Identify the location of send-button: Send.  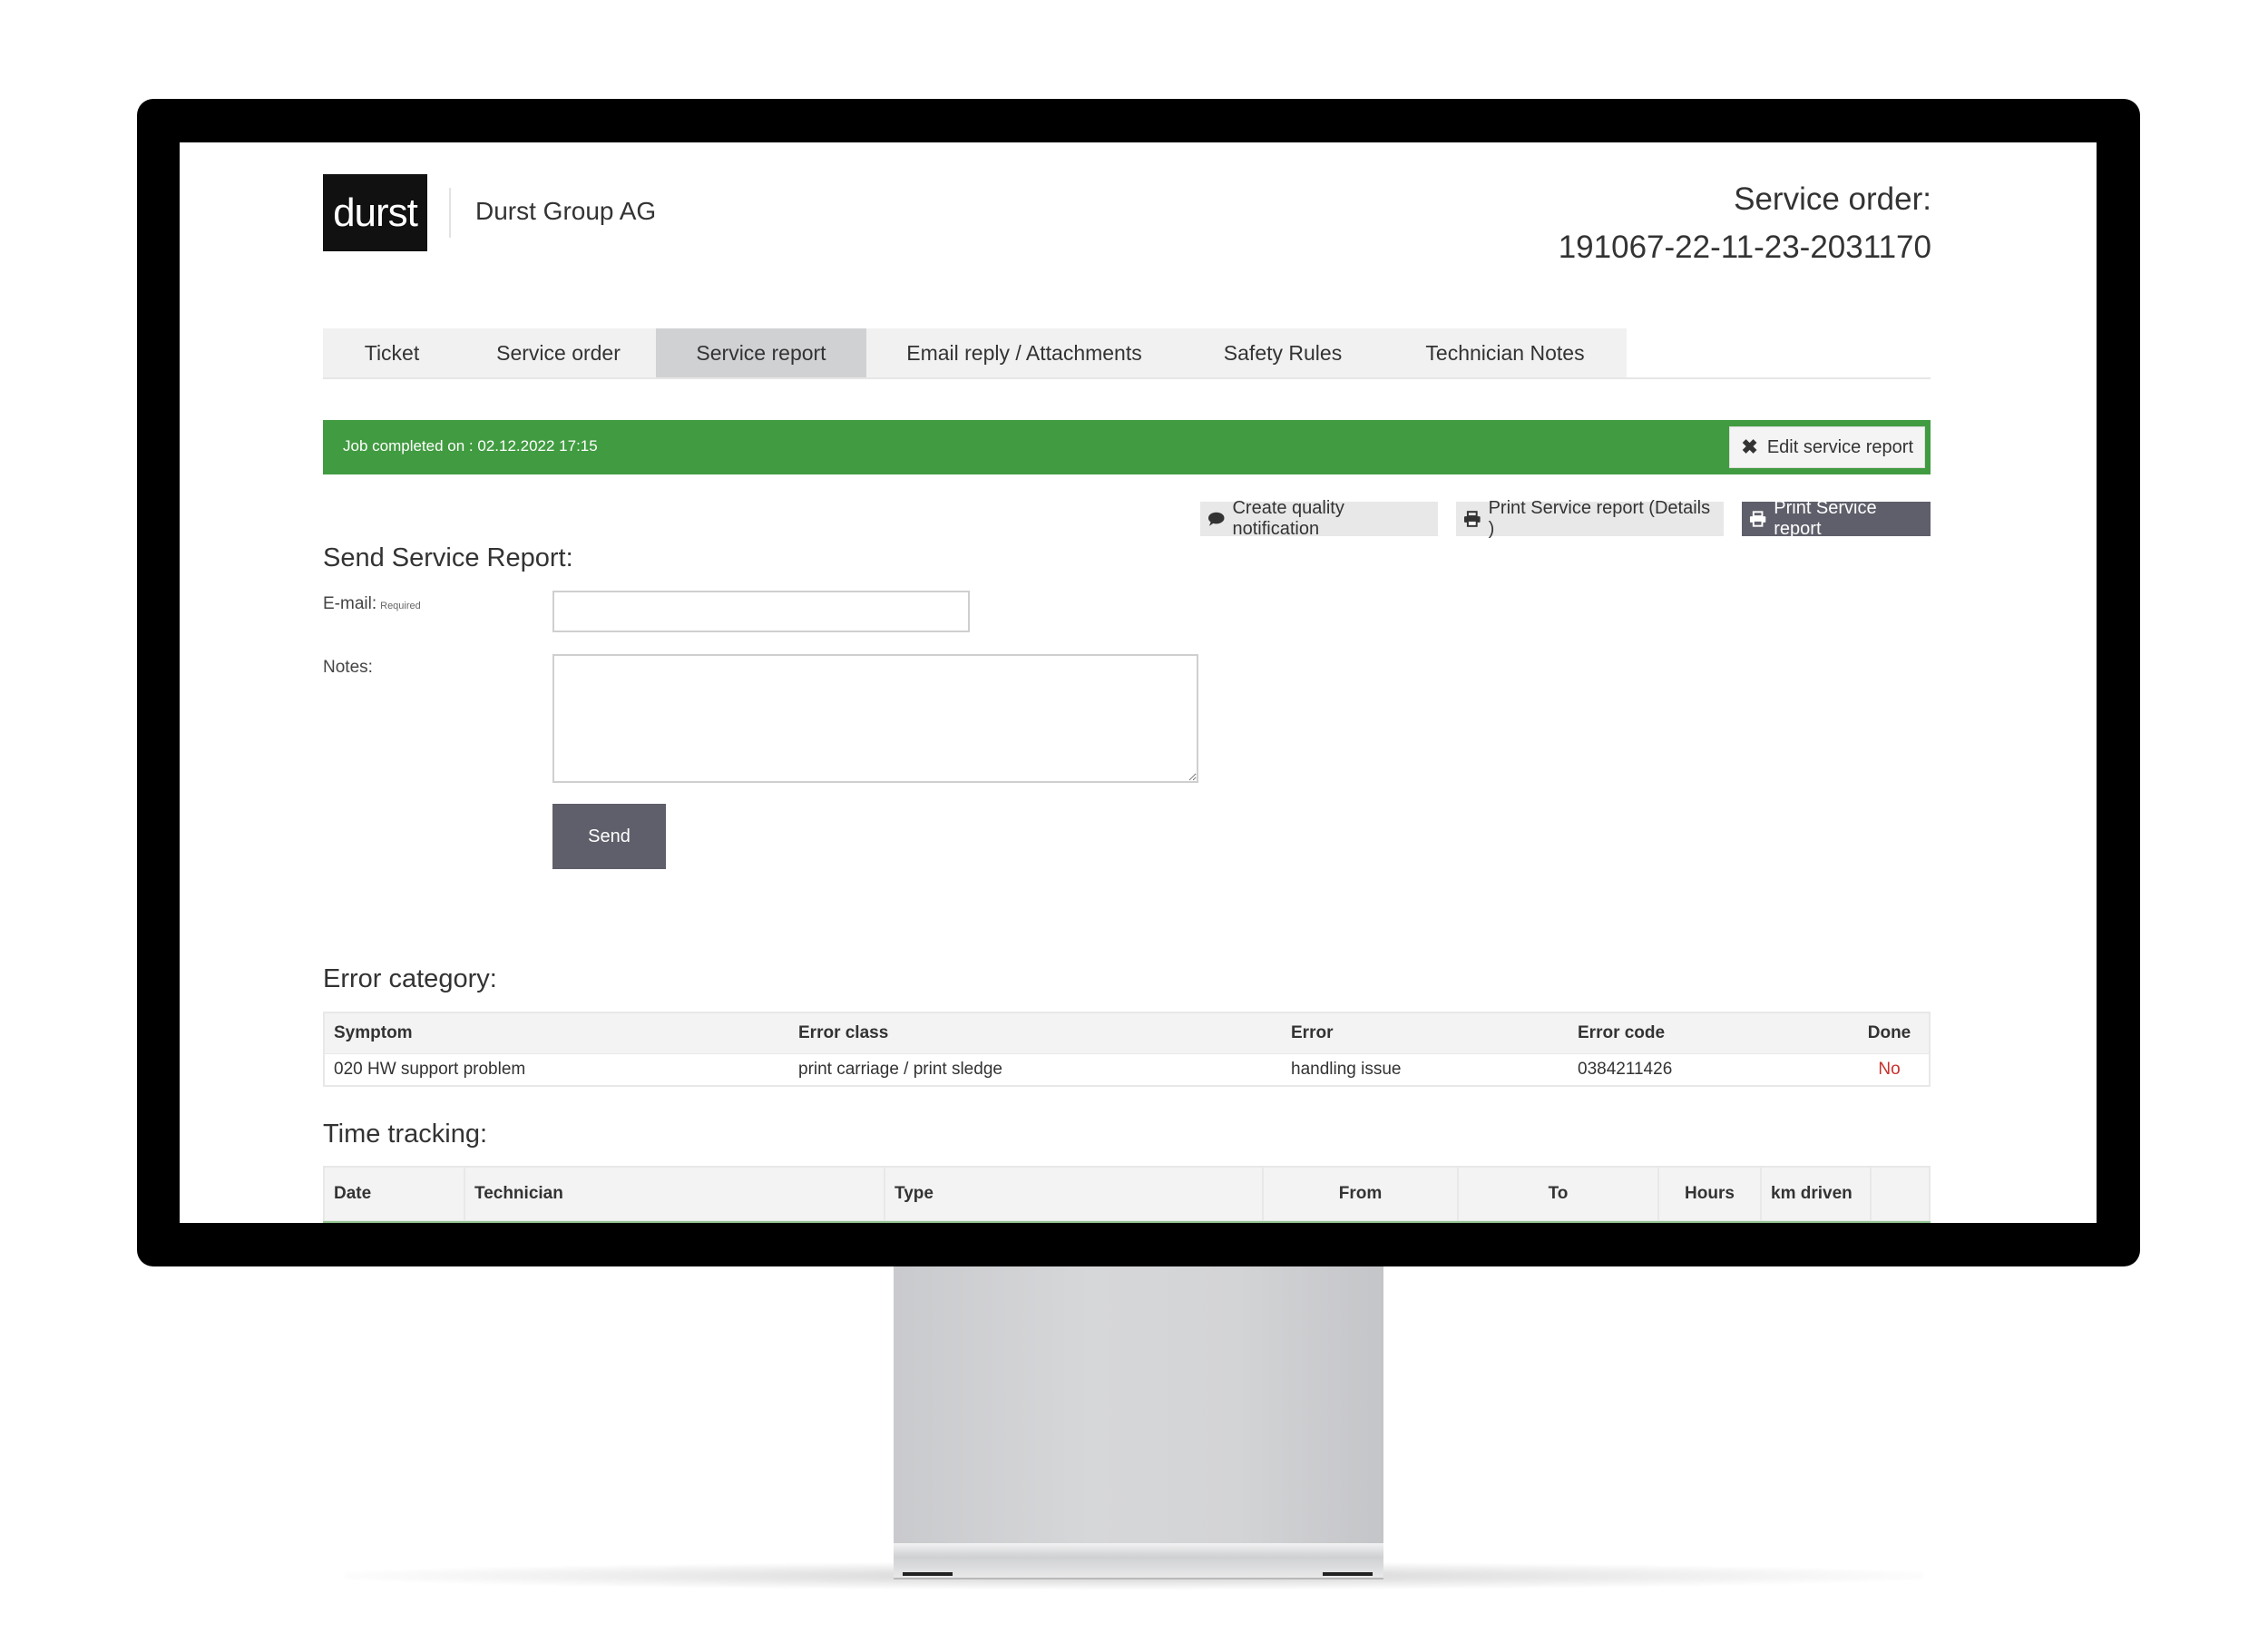
(609, 836).